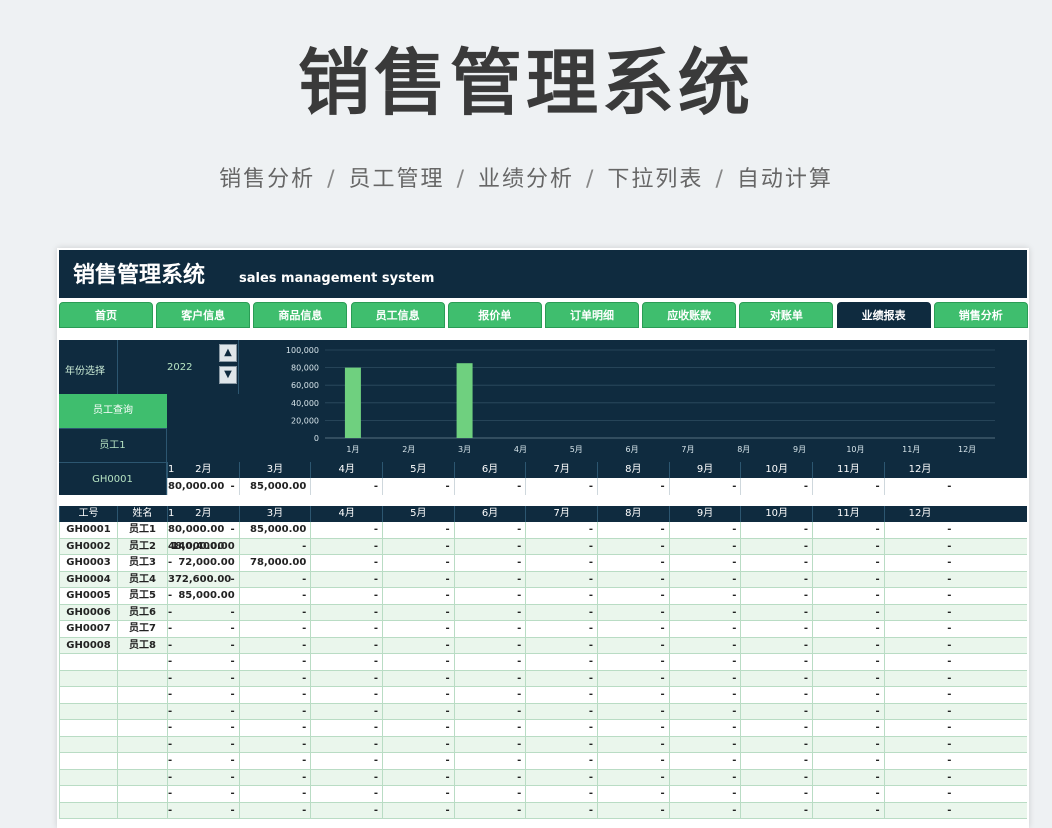  I want to click on table-cell: 员工3, so click(142, 563).